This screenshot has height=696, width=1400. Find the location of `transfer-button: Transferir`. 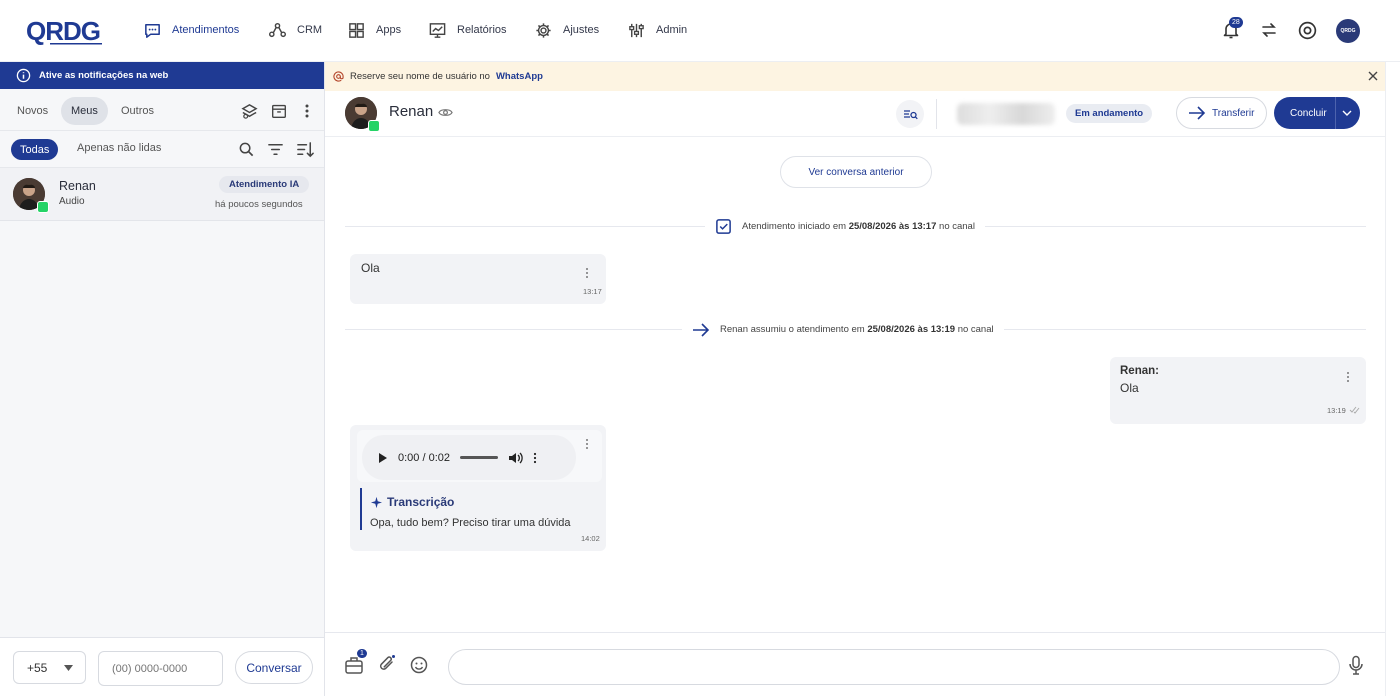

transfer-button: Transferir is located at coordinates (1221, 113).